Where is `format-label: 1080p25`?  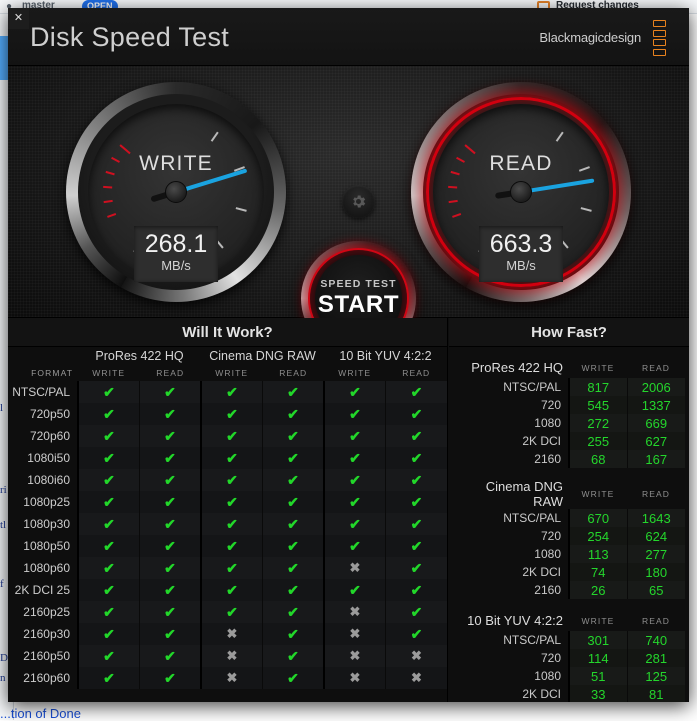
format-label: 1080p25 is located at coordinates (43, 502).